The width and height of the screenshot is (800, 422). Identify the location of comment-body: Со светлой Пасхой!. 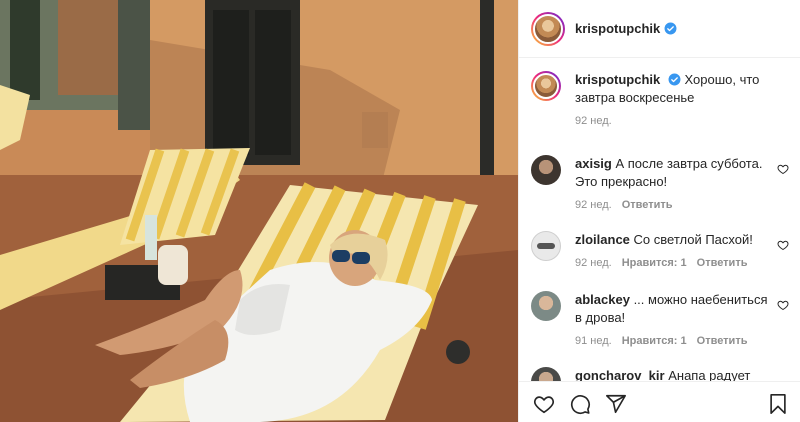
(693, 239).